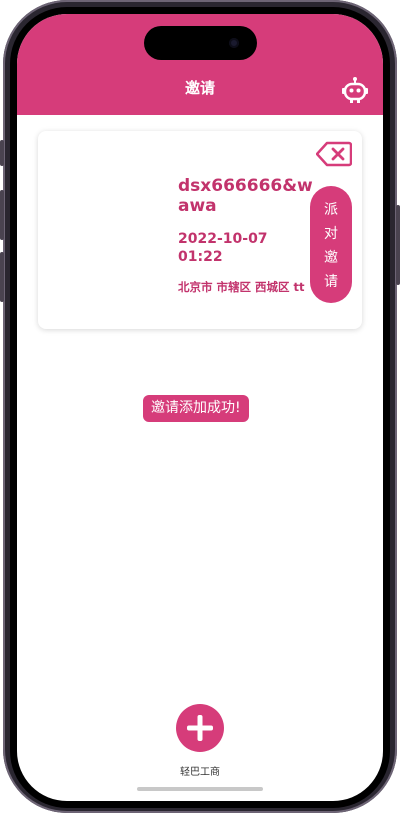  I want to click on plus-icon, so click(200, 728).